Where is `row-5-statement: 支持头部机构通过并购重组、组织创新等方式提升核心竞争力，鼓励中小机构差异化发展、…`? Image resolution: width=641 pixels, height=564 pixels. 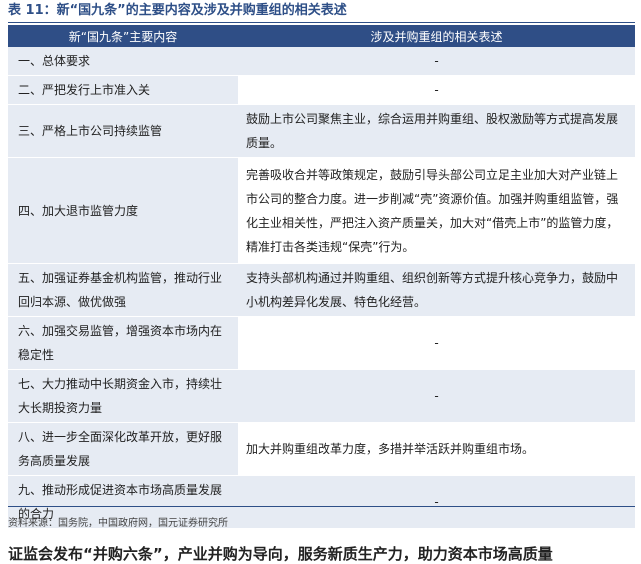 row-5-statement: 支持头部机构通过并购重组、组织创新等方式提升核心竞争力，鼓励中小机构差异化发展、… is located at coordinates (436, 290).